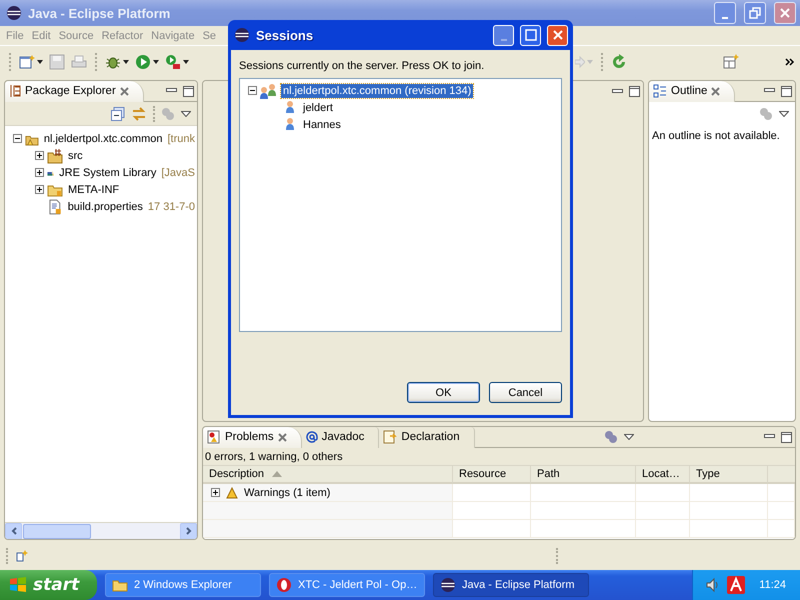  What do you see at coordinates (107, 173) in the screenshot?
I see `tree-item: JRE System Library` at bounding box center [107, 173].